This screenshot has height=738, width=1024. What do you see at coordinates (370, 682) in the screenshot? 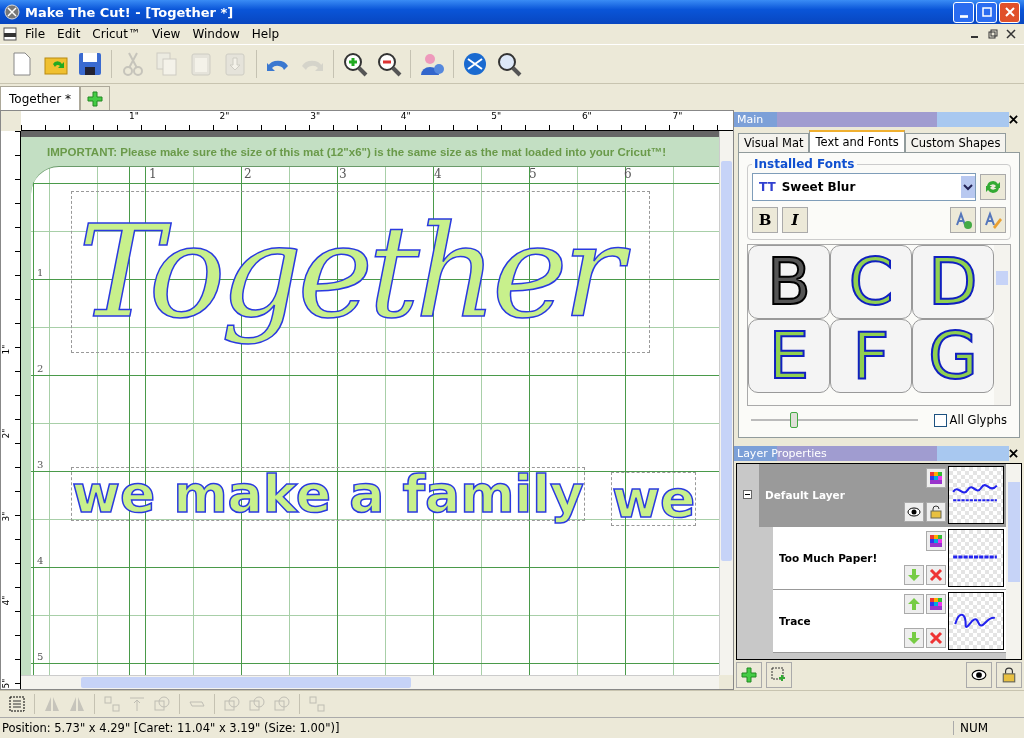
I see `horizontal-scrollbar` at bounding box center [370, 682].